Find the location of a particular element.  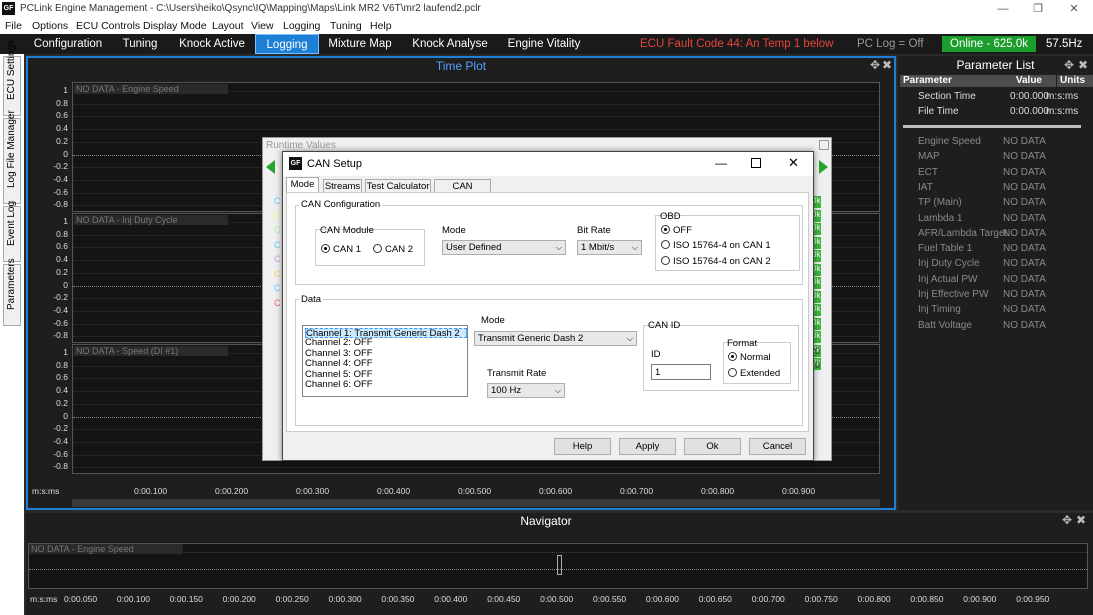

tab-engine-vitality: Engine Vitality is located at coordinates (544, 44).